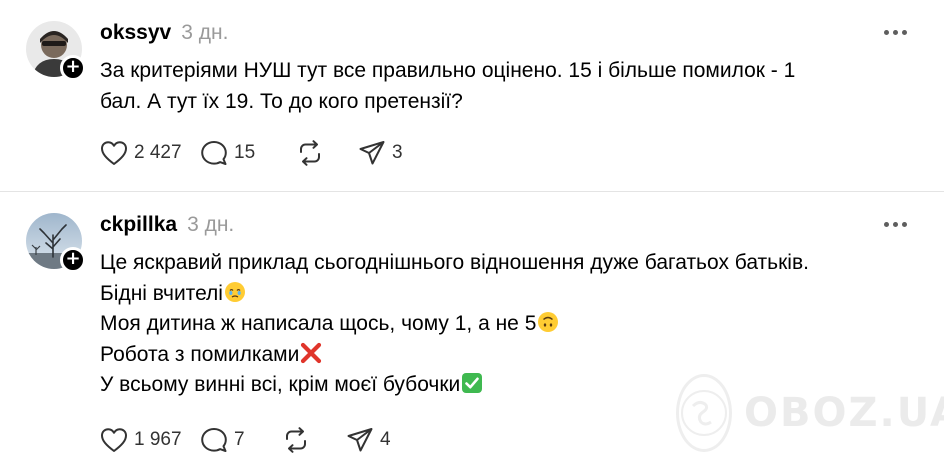 Image resolution: width=944 pixels, height=470 pixels. What do you see at coordinates (161, 293) in the screenshot?
I see `post-text-segment: Бідні вчителі` at bounding box center [161, 293].